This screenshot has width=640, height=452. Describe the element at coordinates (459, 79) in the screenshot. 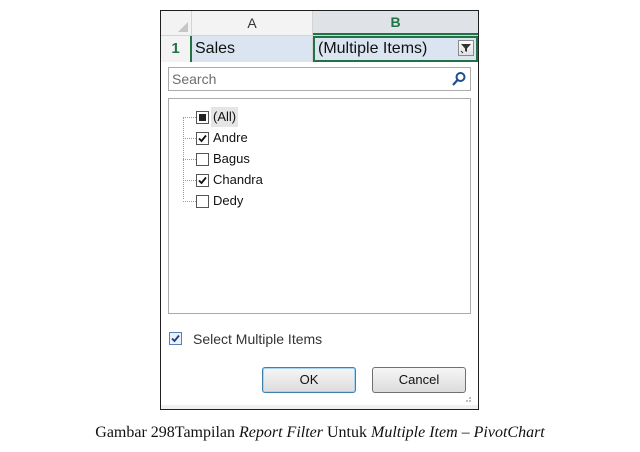

I see `search-icon` at that location.